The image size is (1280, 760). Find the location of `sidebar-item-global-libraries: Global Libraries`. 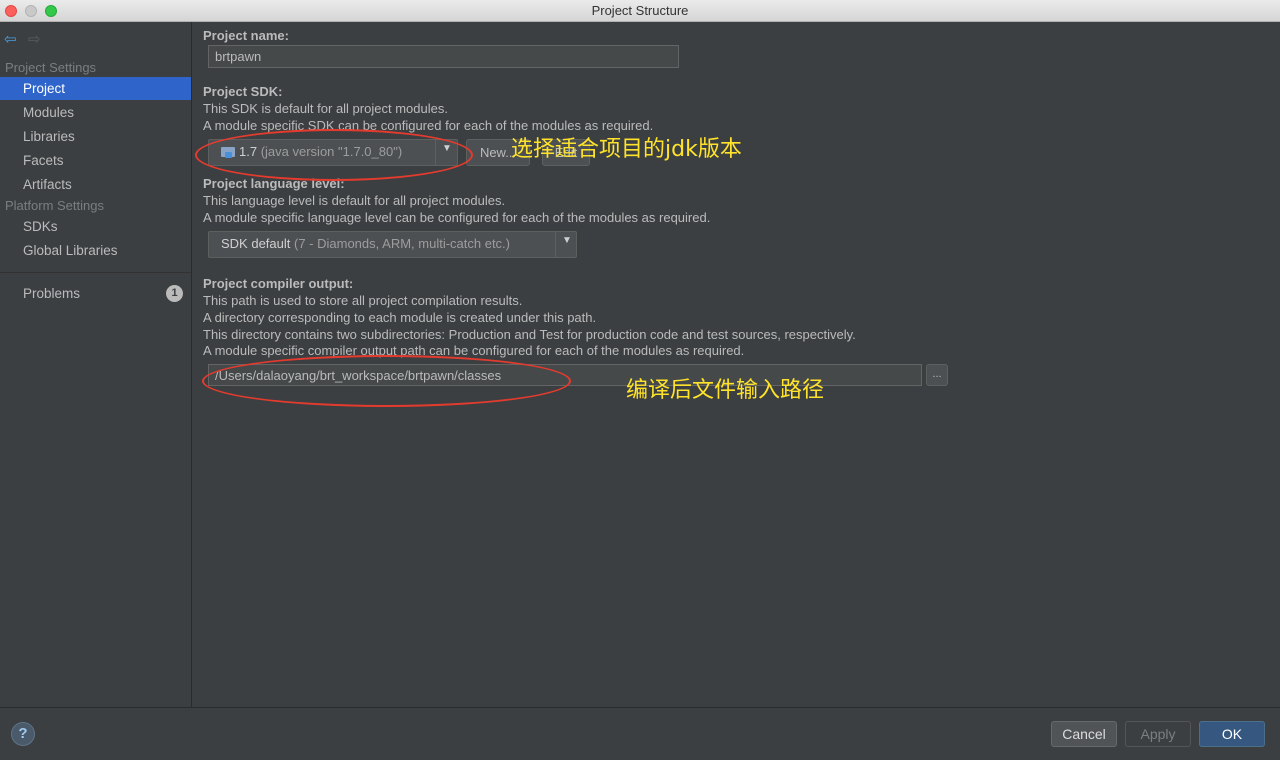

sidebar-item-global-libraries: Global Libraries is located at coordinates (95, 250).